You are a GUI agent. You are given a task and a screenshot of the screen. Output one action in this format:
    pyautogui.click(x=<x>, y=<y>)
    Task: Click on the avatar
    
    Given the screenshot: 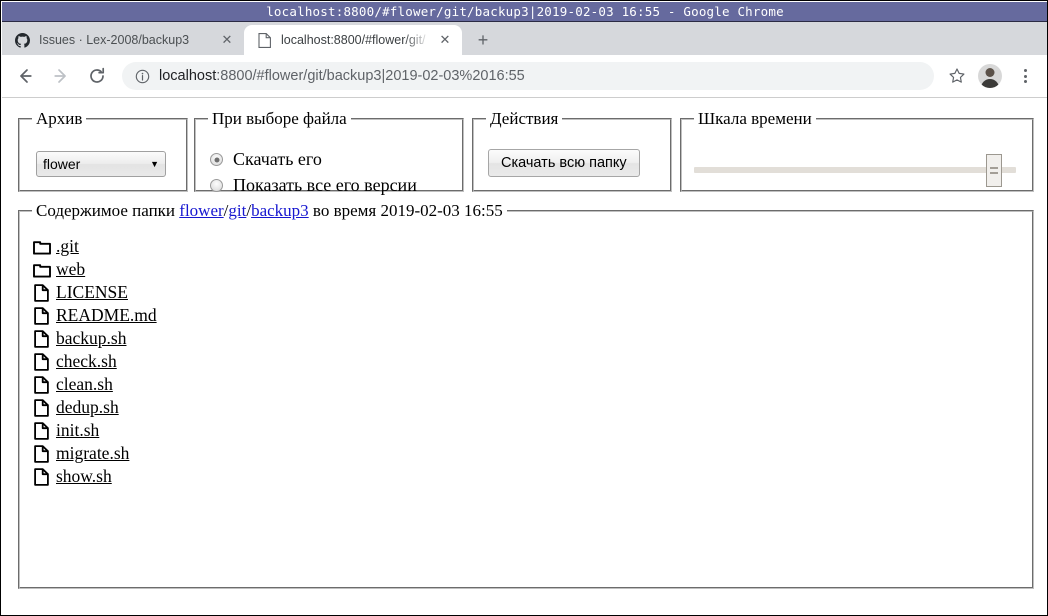 What is the action you would take?
    pyautogui.click(x=990, y=76)
    